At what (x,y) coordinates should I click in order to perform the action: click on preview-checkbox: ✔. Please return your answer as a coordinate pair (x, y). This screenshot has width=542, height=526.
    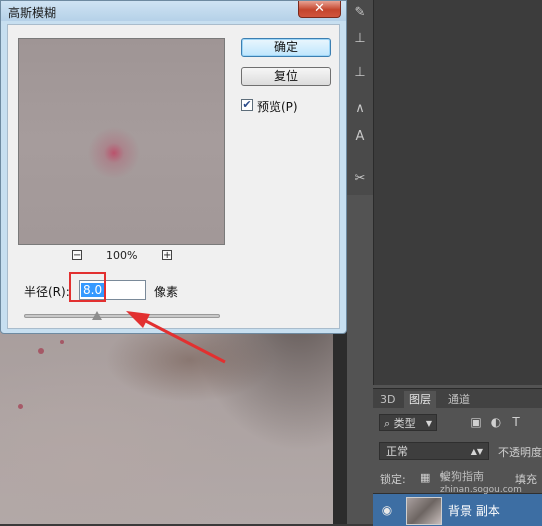
    Looking at the image, I should click on (247, 105).